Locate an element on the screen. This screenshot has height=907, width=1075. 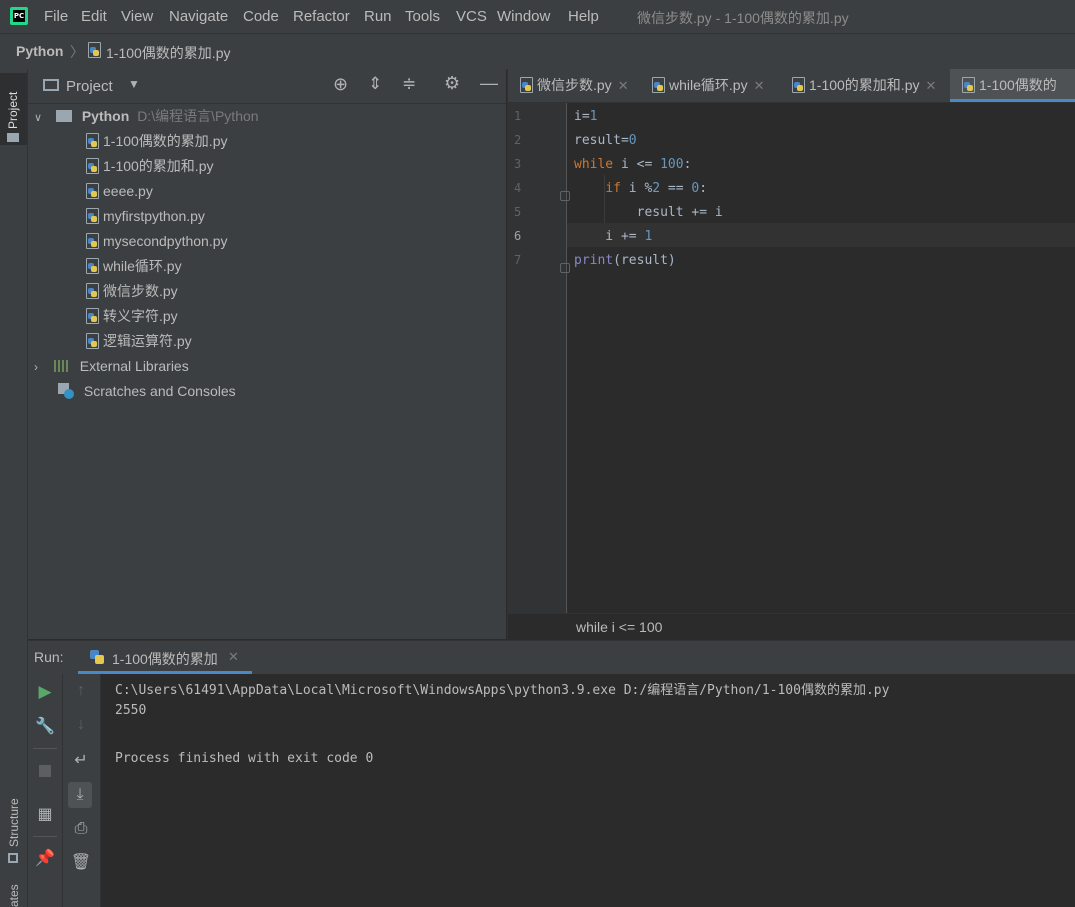
toolbar-divider is located at coordinates (45, 748).